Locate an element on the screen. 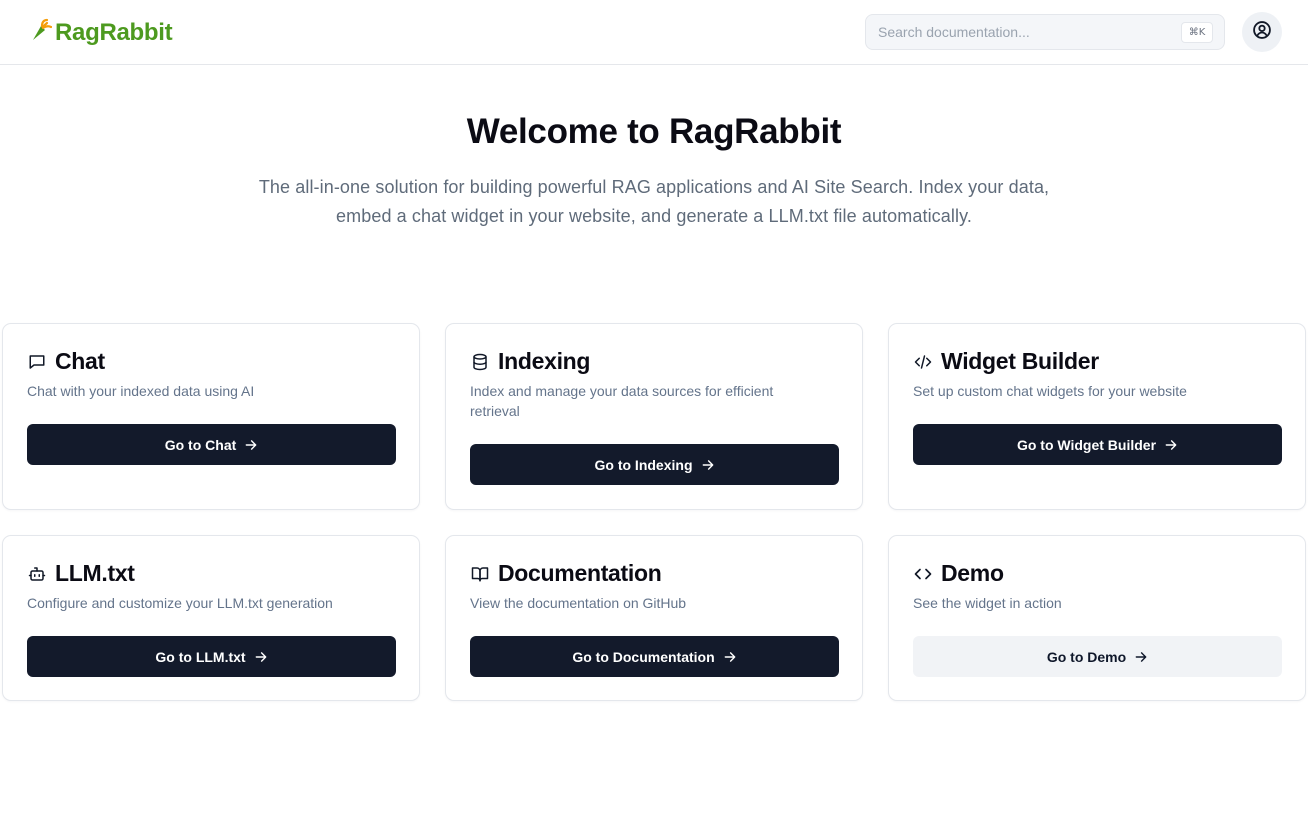 Image resolution: width=1308 pixels, height=816 pixels. button-label: Go to Documentation is located at coordinates (643, 656).